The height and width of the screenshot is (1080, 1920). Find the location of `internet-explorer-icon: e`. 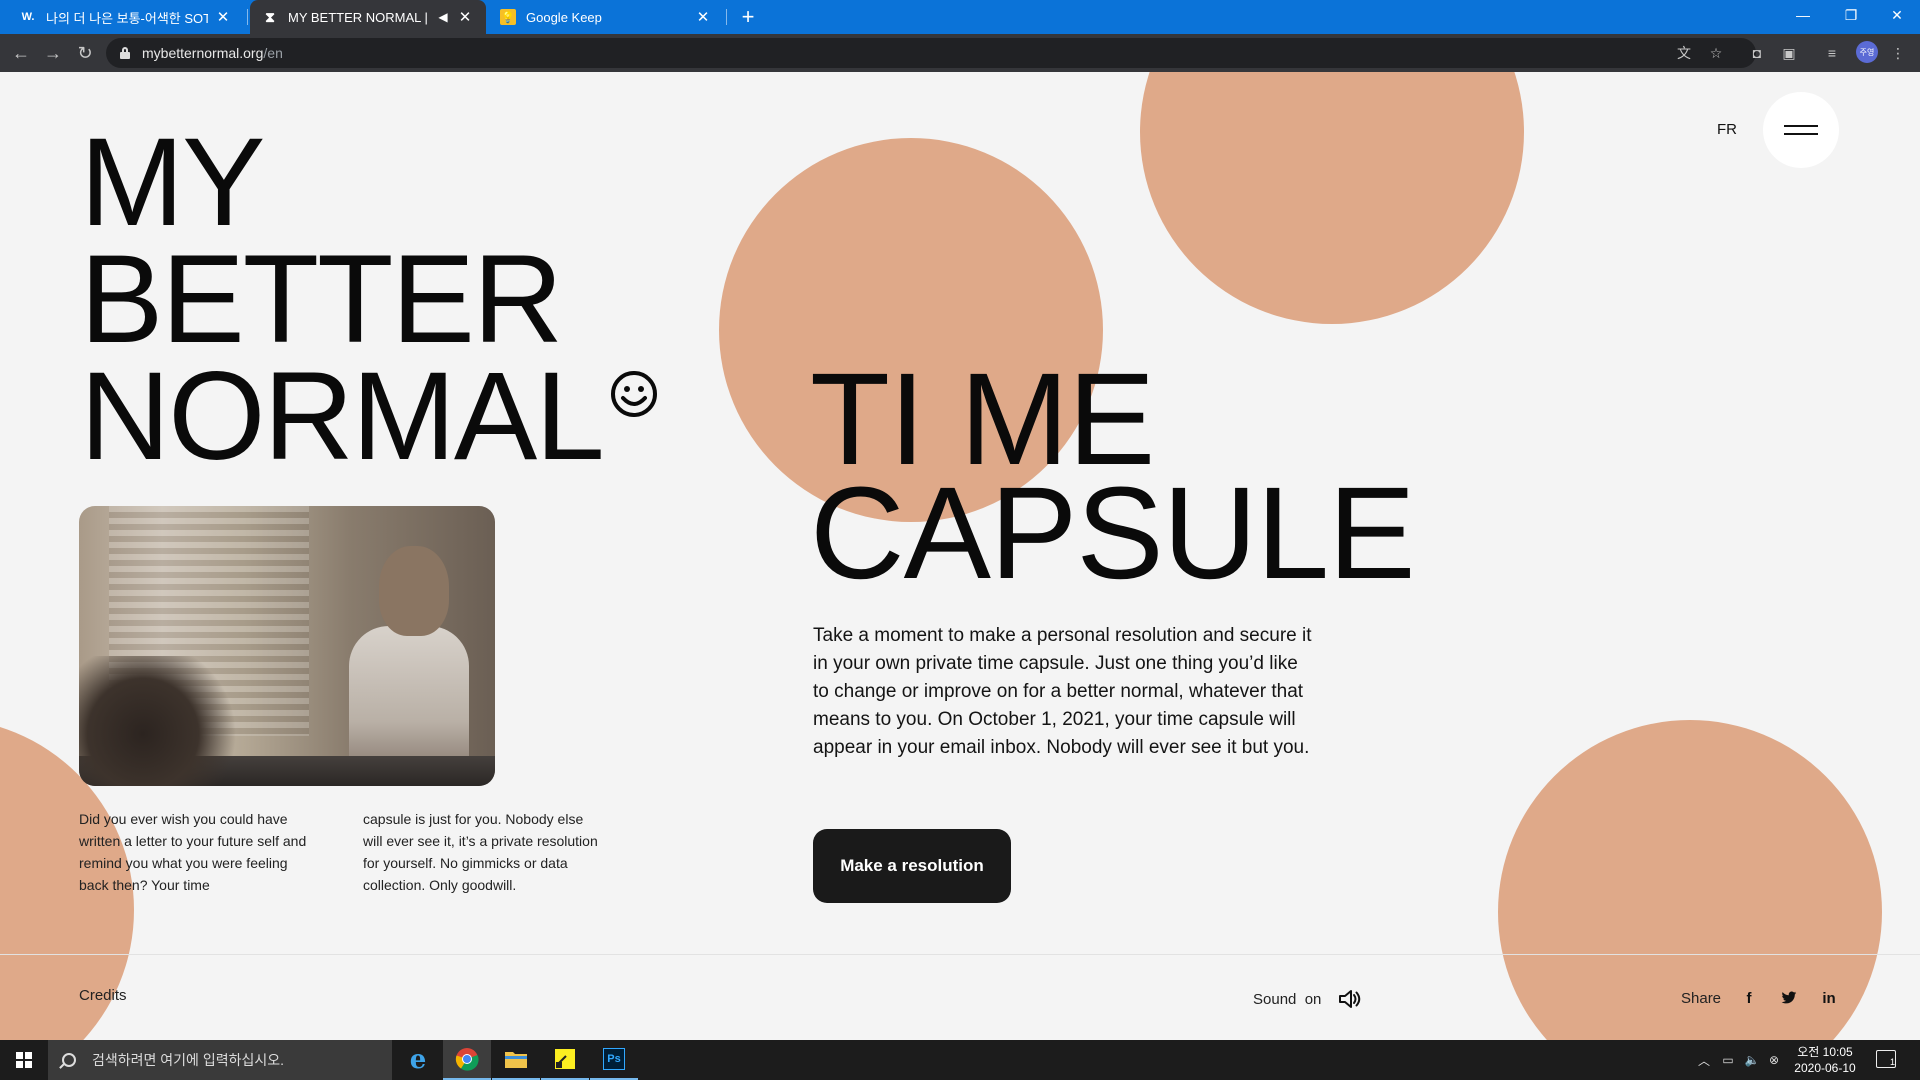

internet-explorer-icon: e is located at coordinates (418, 1060).